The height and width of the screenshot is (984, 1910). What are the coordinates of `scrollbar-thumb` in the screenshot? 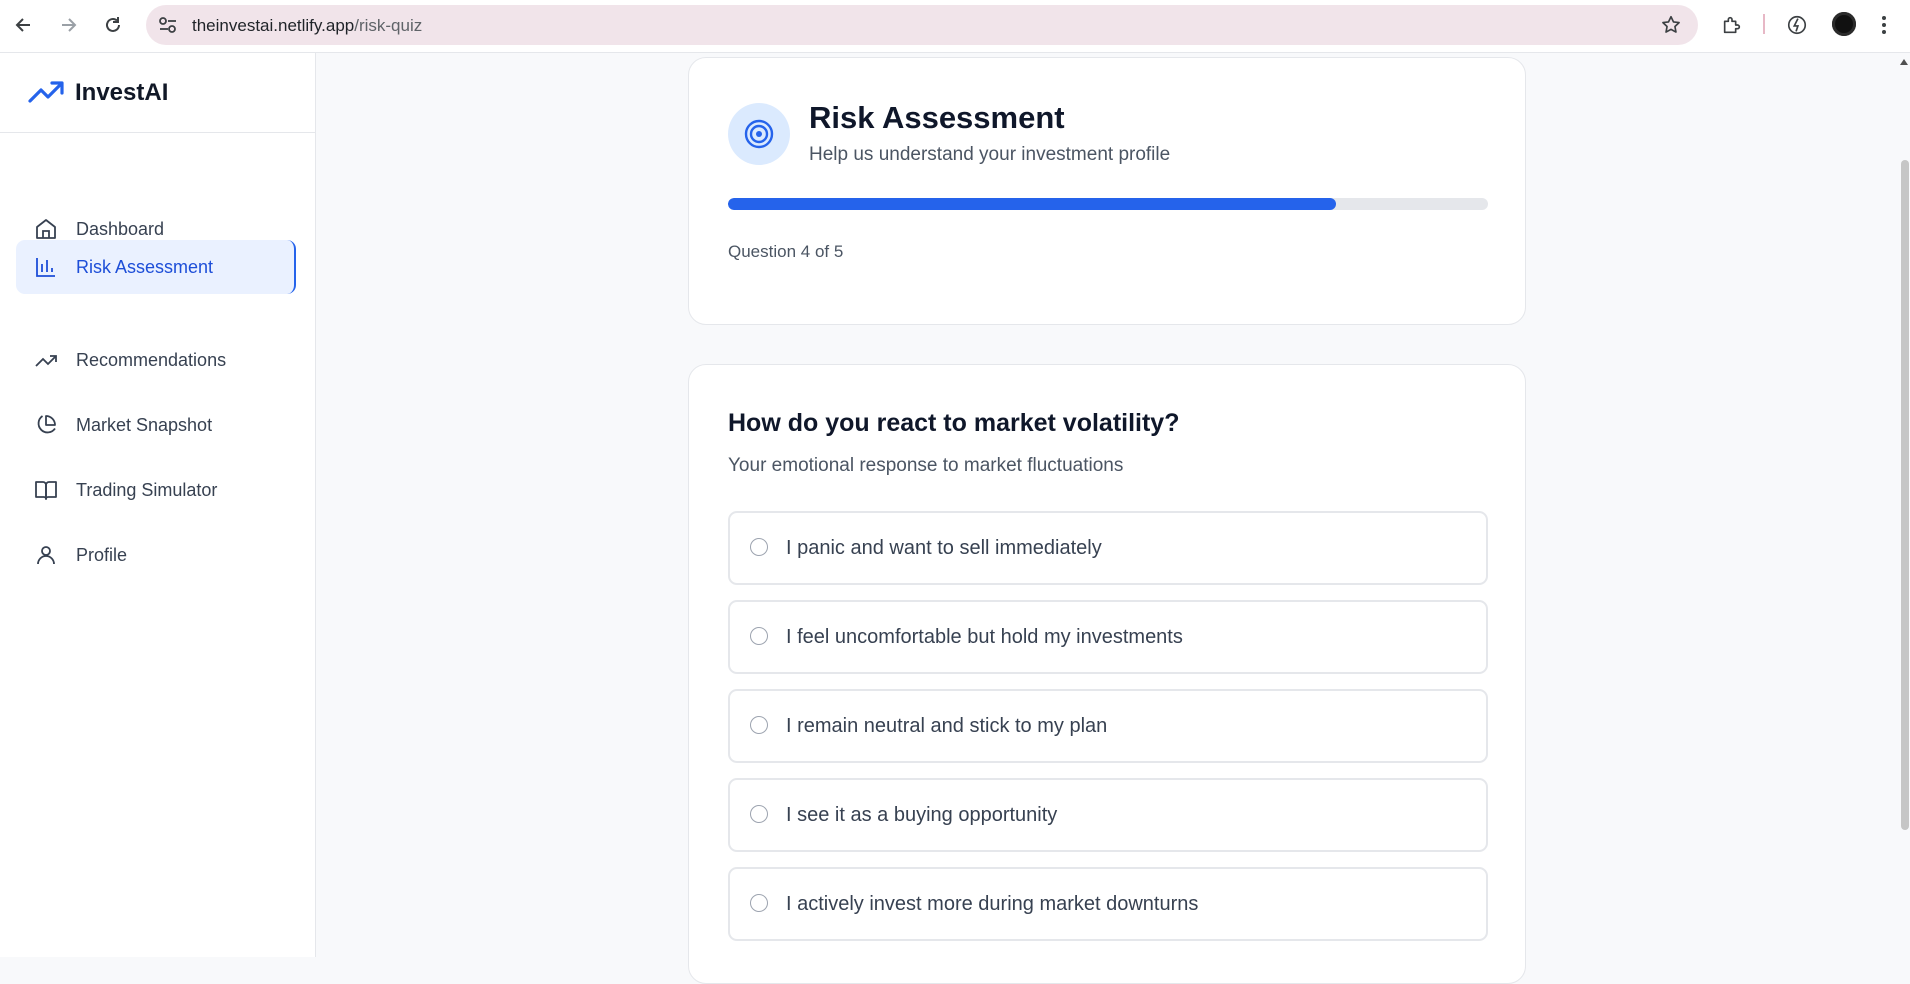 It's located at (1905, 495).